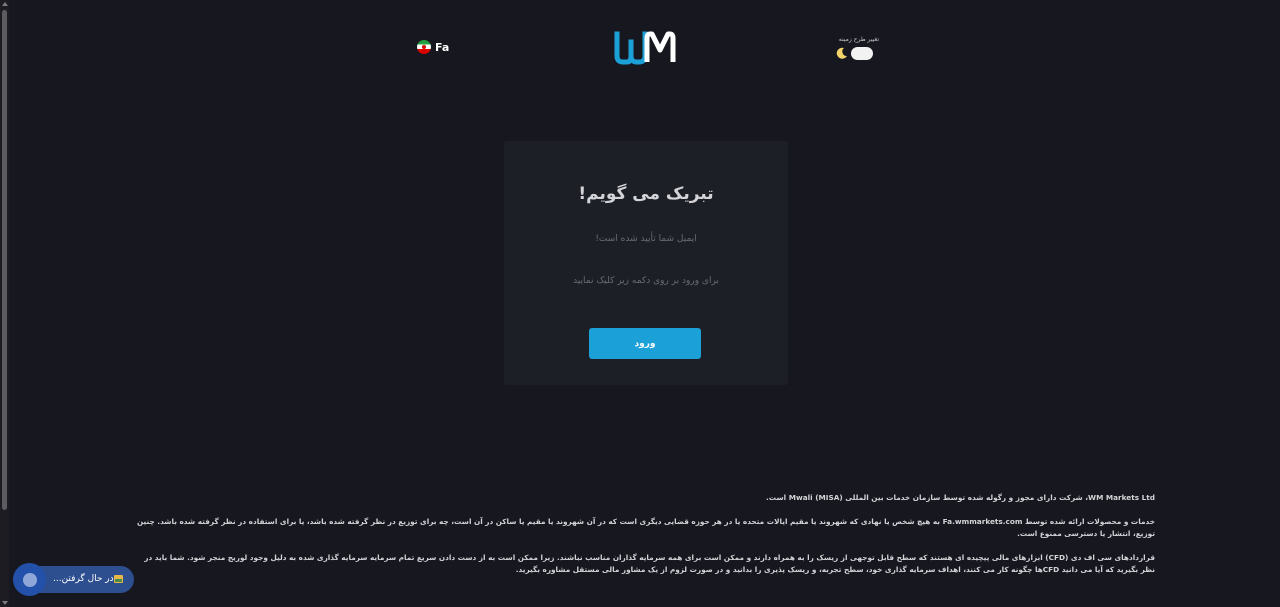  What do you see at coordinates (5, 603) in the screenshot?
I see `scroll-down-arrow-icon` at bounding box center [5, 603].